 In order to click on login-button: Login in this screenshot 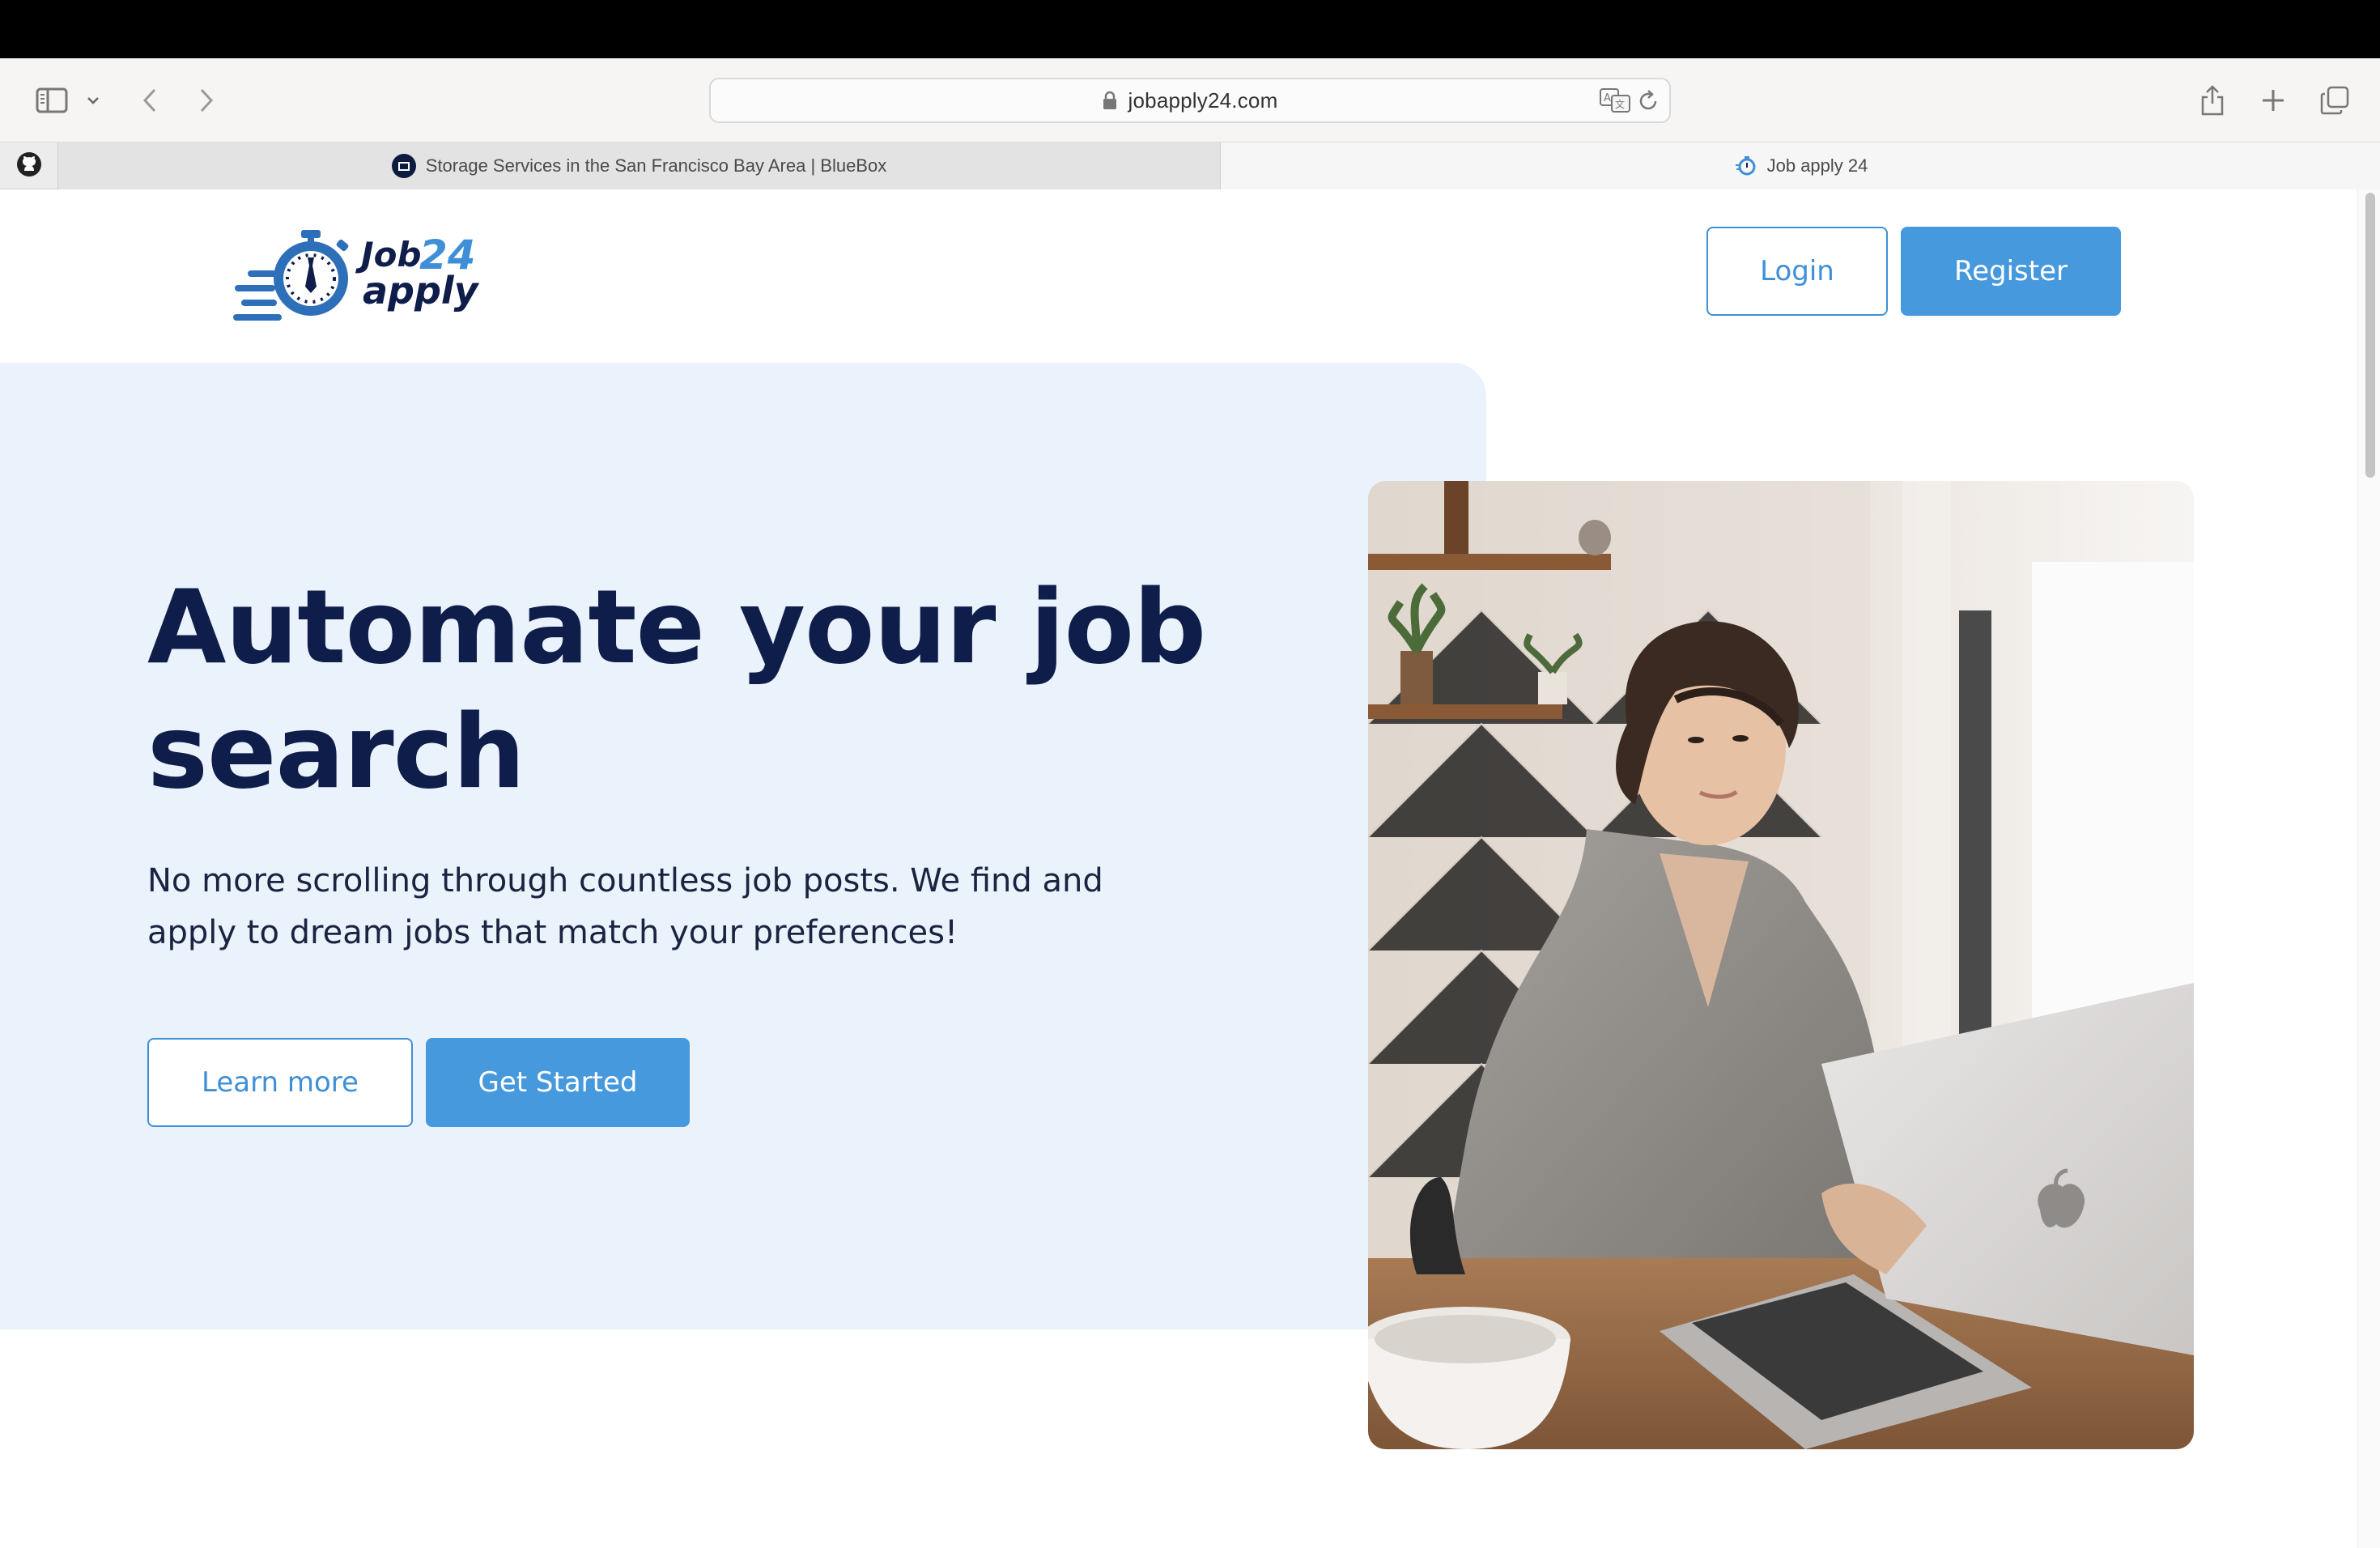, I will do `click(1797, 272)`.